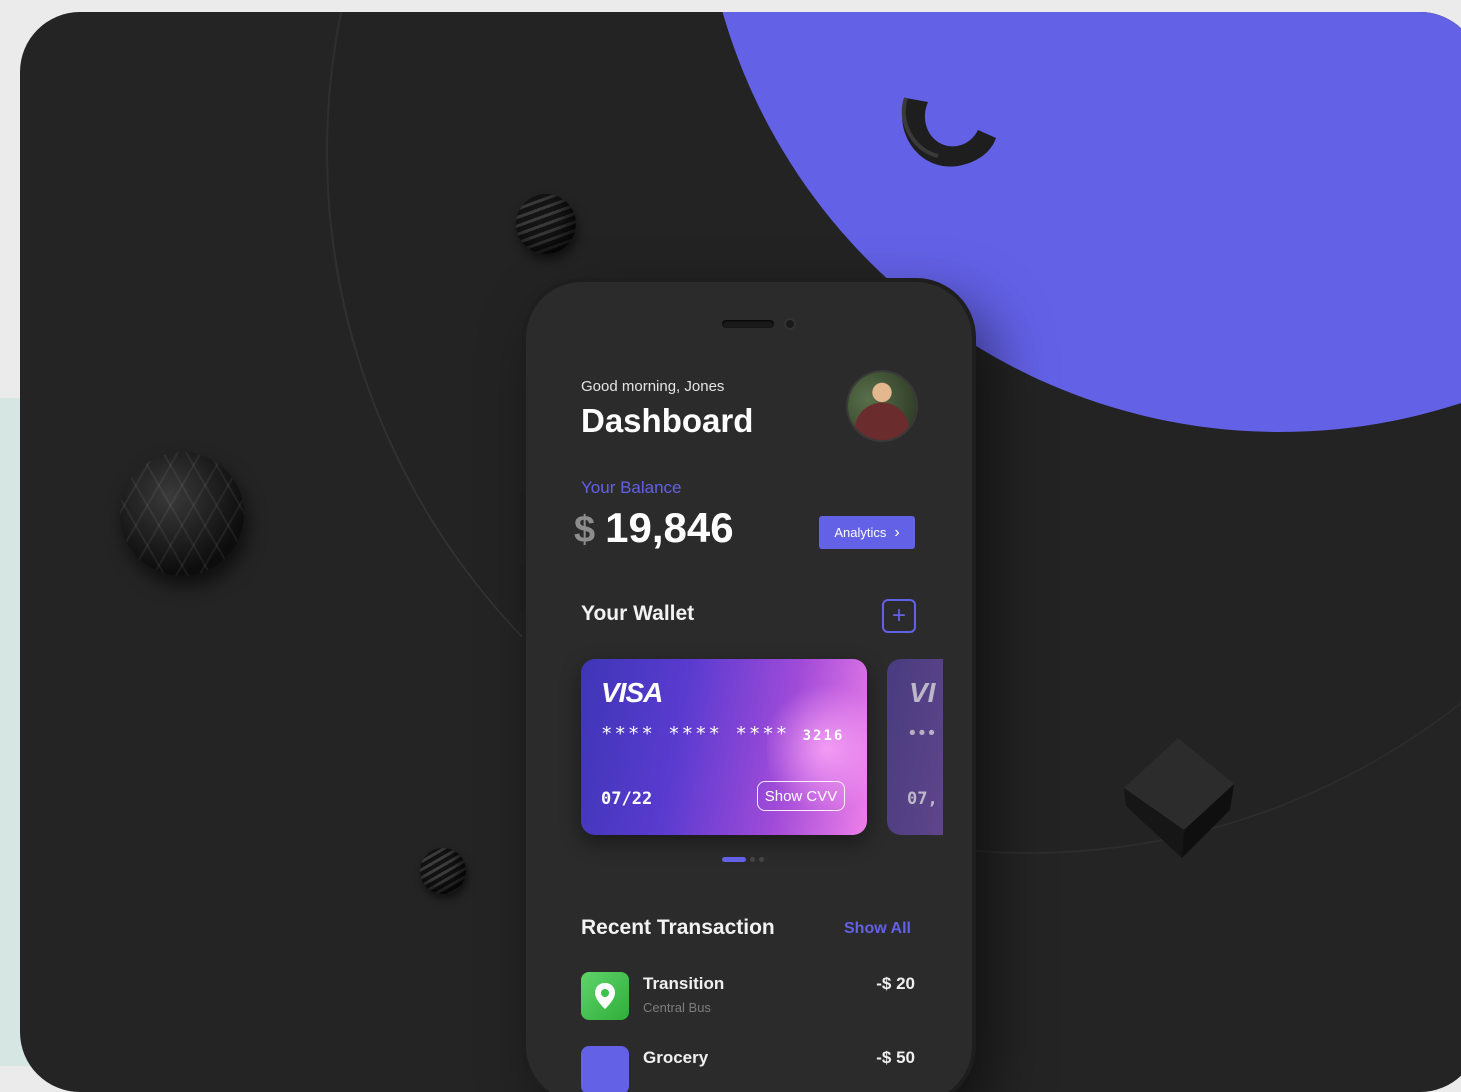 The width and height of the screenshot is (1461, 1092). I want to click on plus-icon: +, so click(898, 615).